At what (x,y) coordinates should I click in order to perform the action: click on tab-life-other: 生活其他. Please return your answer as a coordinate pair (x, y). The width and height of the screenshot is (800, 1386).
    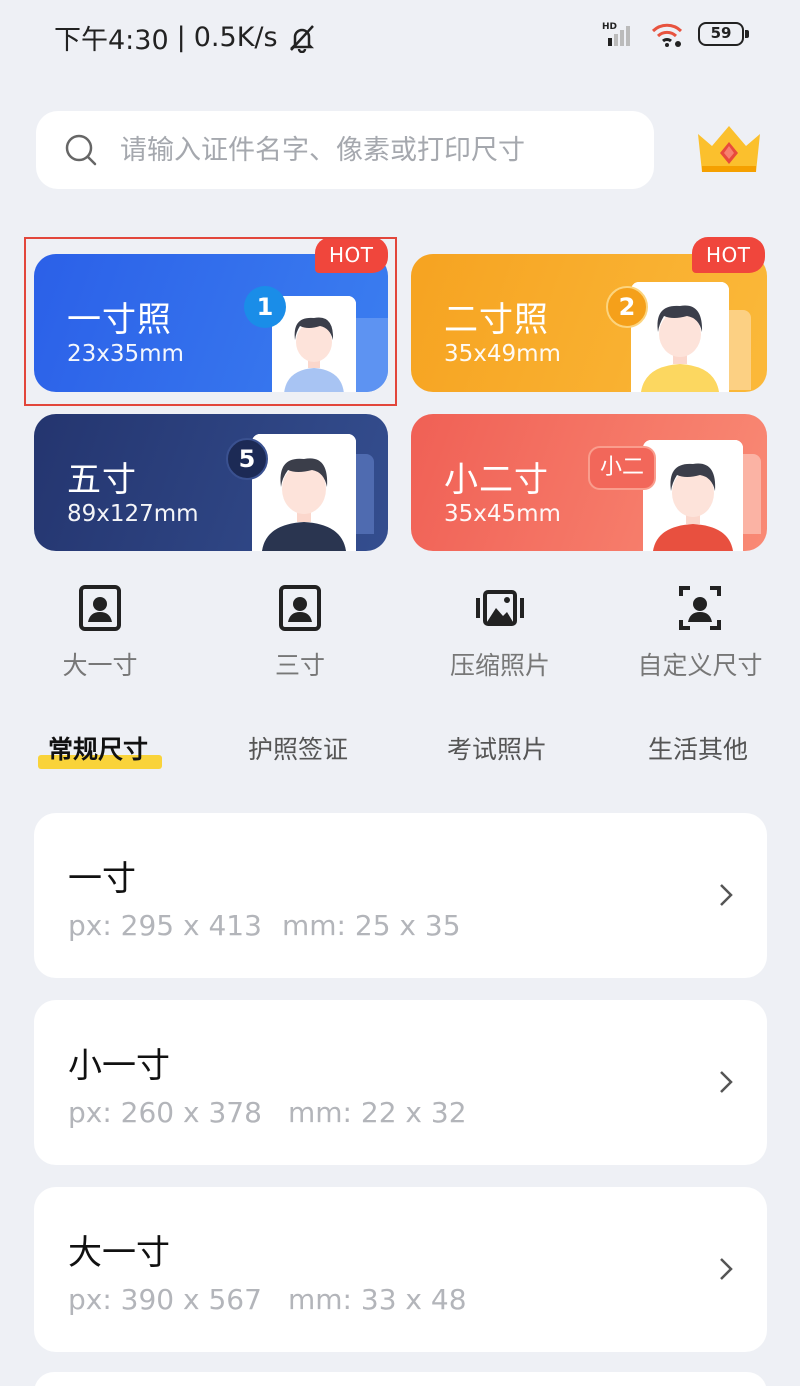
    Looking at the image, I should click on (698, 748).